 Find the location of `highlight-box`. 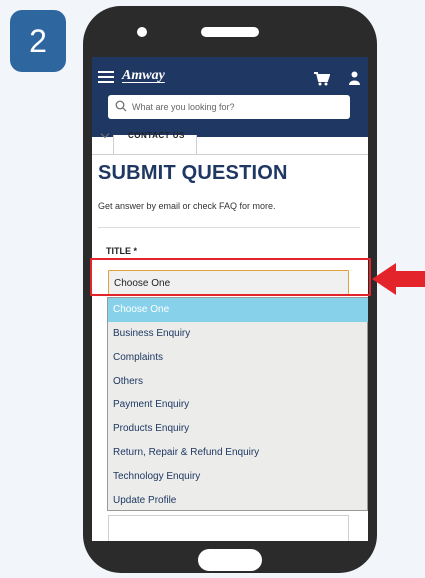

highlight-box is located at coordinates (230, 277).